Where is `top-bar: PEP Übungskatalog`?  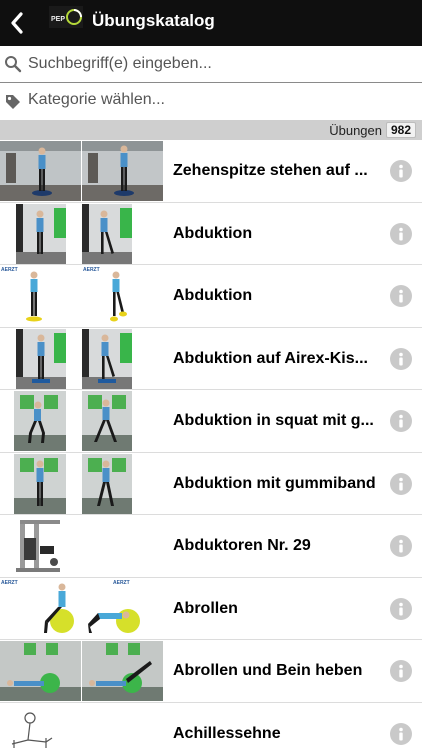
top-bar: PEP Übungskatalog is located at coordinates (211, 23).